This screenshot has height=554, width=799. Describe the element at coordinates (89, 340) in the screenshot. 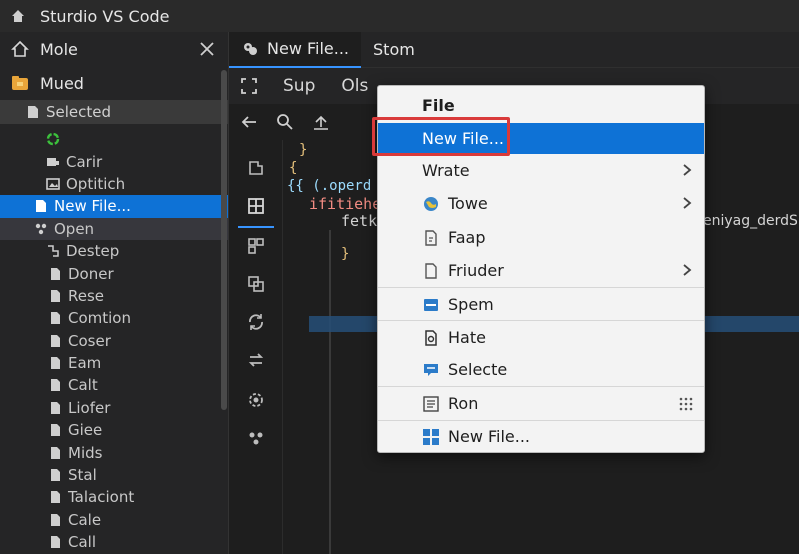

I see `tree-item-label: Coser` at that location.